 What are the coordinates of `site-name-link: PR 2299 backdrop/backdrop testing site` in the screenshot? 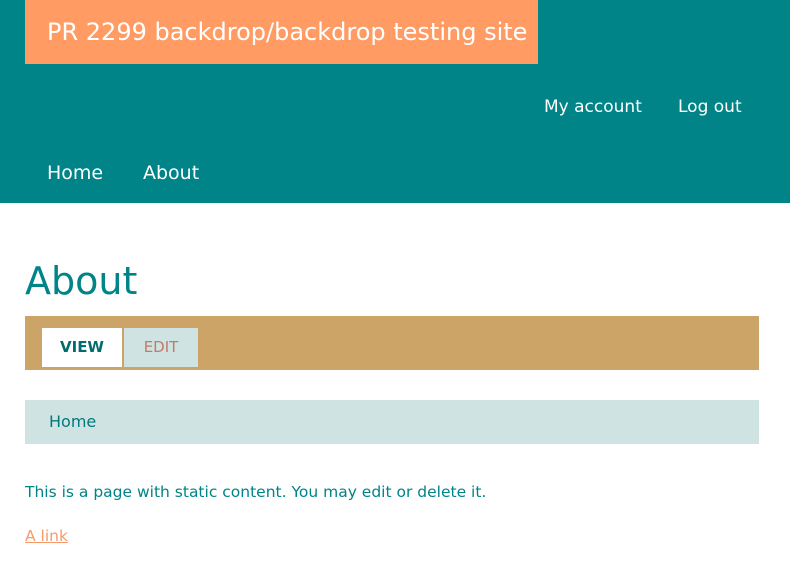 It's located at (281, 32).